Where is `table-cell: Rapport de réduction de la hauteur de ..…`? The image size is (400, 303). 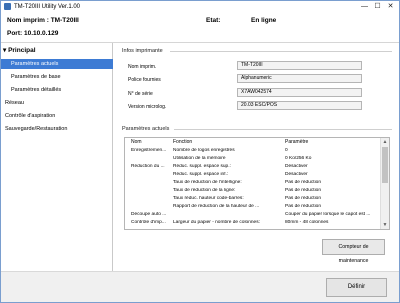
table-cell: Rapport de réduction de la hauteur de ..… is located at coordinates (216, 206).